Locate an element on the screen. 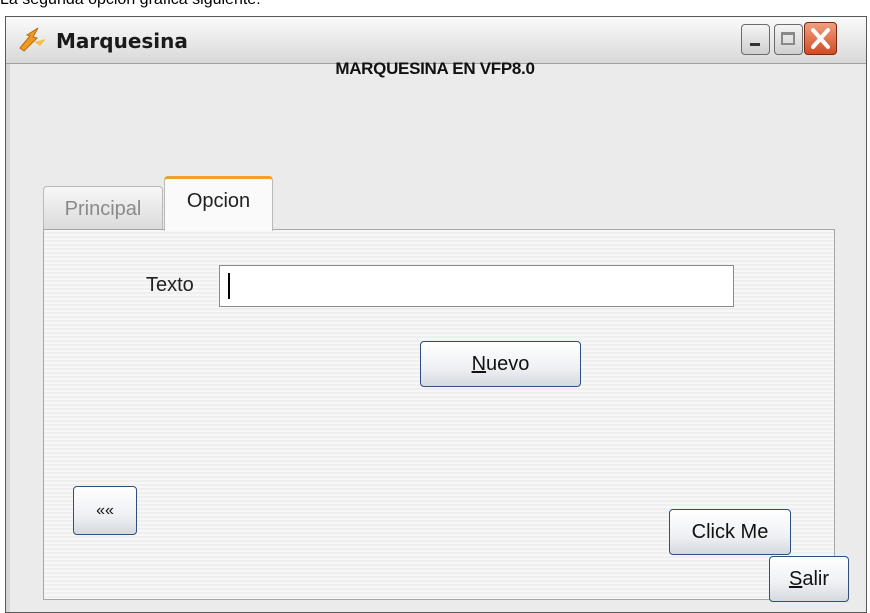 This screenshot has width=870, height=613. title-bar: Marquesina is located at coordinates (436, 40).